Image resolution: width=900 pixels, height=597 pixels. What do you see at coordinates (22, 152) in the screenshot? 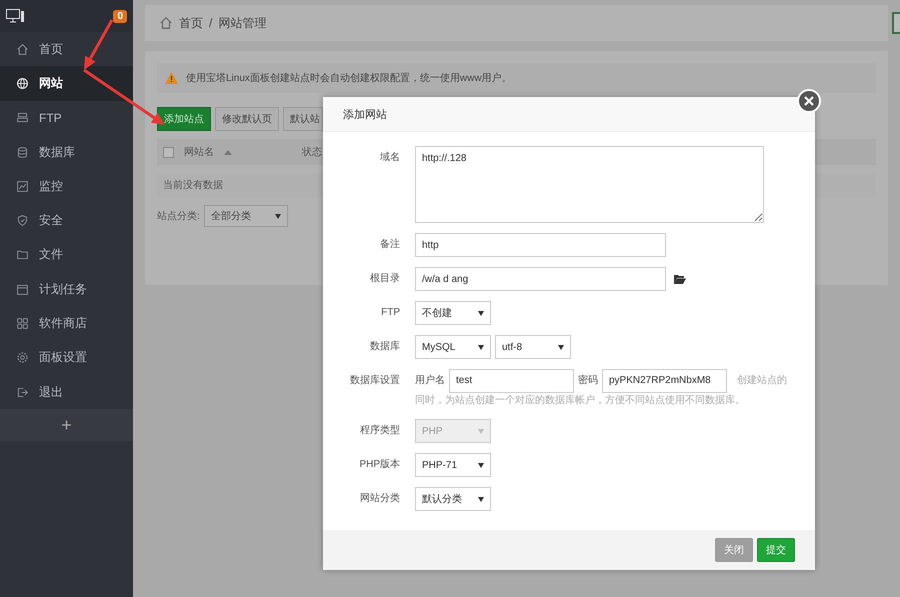
I see `database-icon` at bounding box center [22, 152].